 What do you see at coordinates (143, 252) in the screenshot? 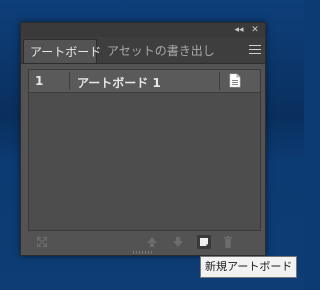
I see `resize-grip` at bounding box center [143, 252].